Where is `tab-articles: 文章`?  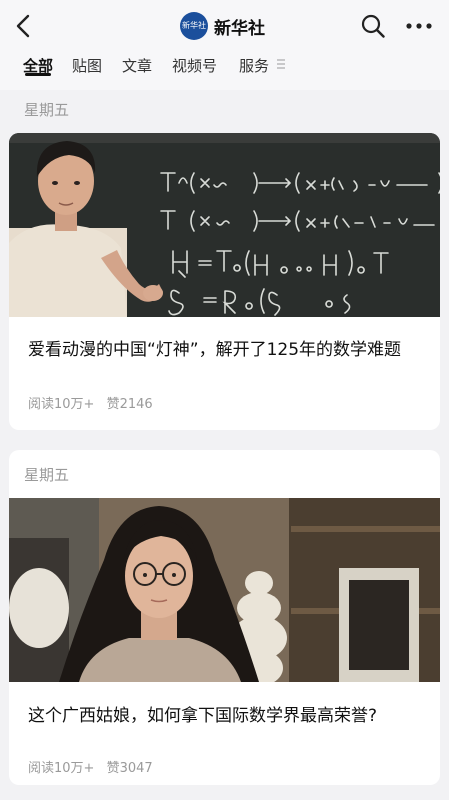
tab-articles: 文章 is located at coordinates (137, 66).